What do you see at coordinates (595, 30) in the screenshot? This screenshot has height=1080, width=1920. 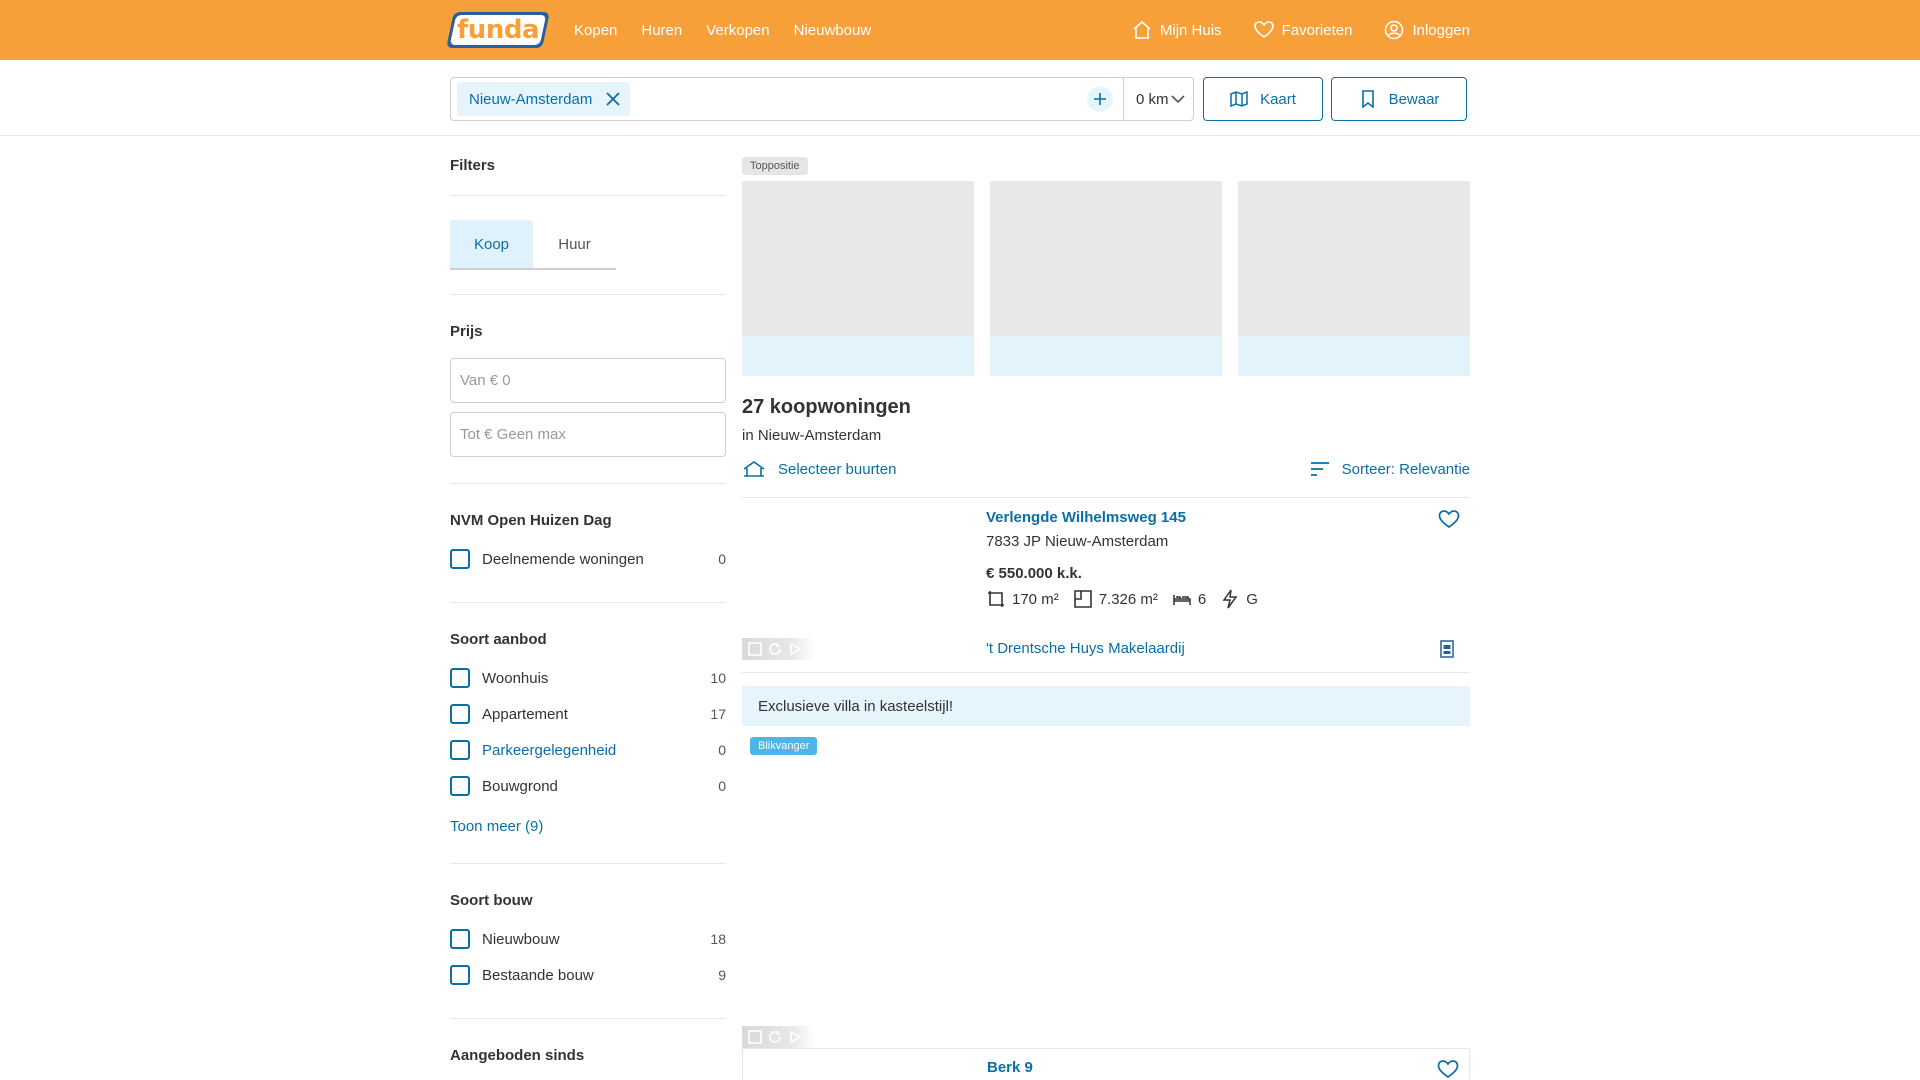 I see `nav-kopen: Kopen` at bounding box center [595, 30].